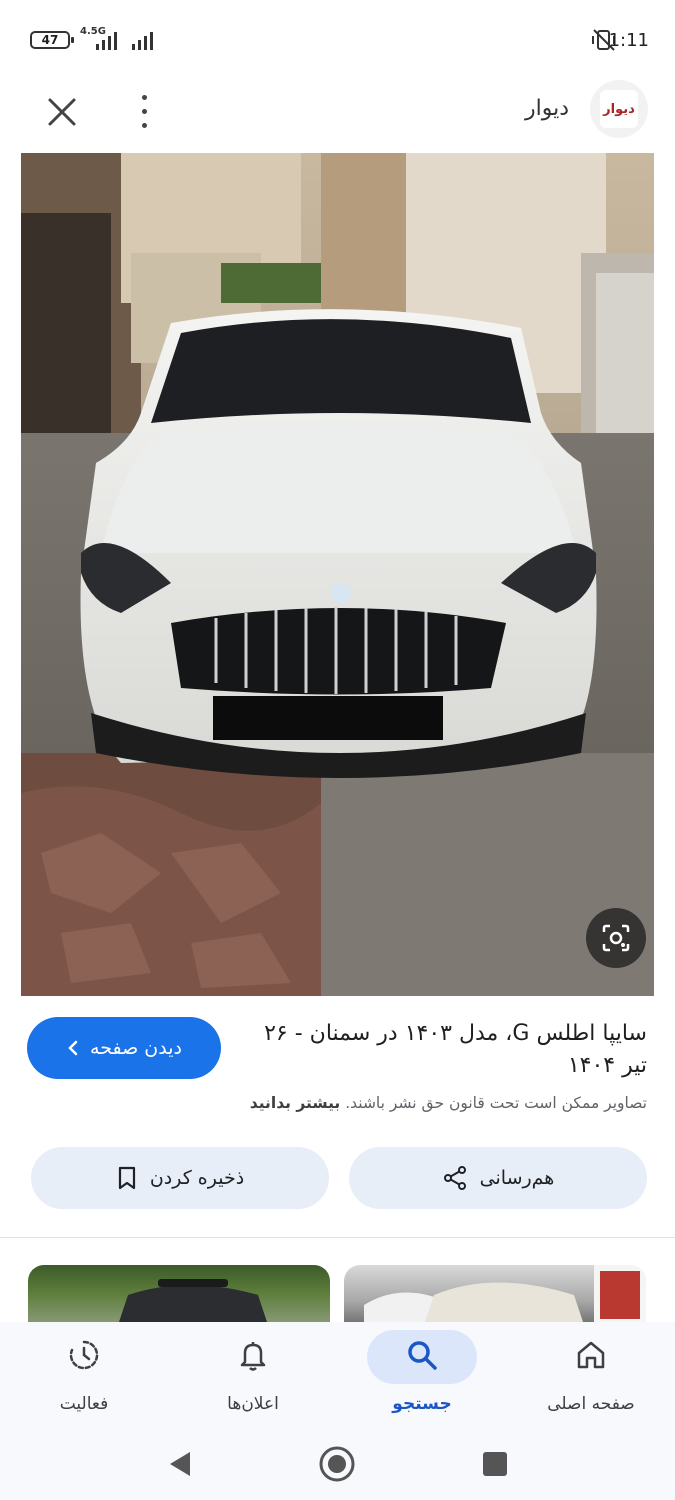 The height and width of the screenshot is (1500, 675). Describe the element at coordinates (84, 1376) in the screenshot. I see `nav-activity: فعالیت` at that location.